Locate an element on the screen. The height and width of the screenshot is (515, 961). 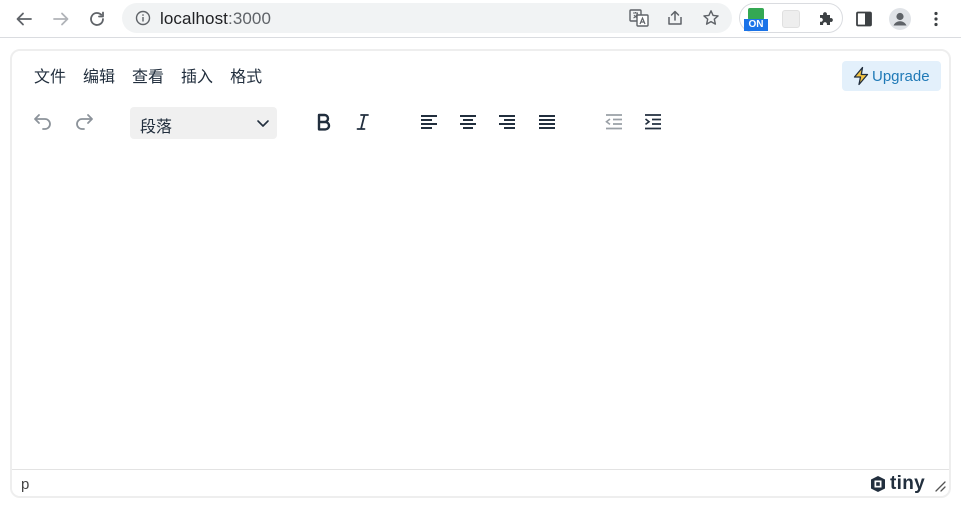
menu-format: 格式 is located at coordinates (246, 78).